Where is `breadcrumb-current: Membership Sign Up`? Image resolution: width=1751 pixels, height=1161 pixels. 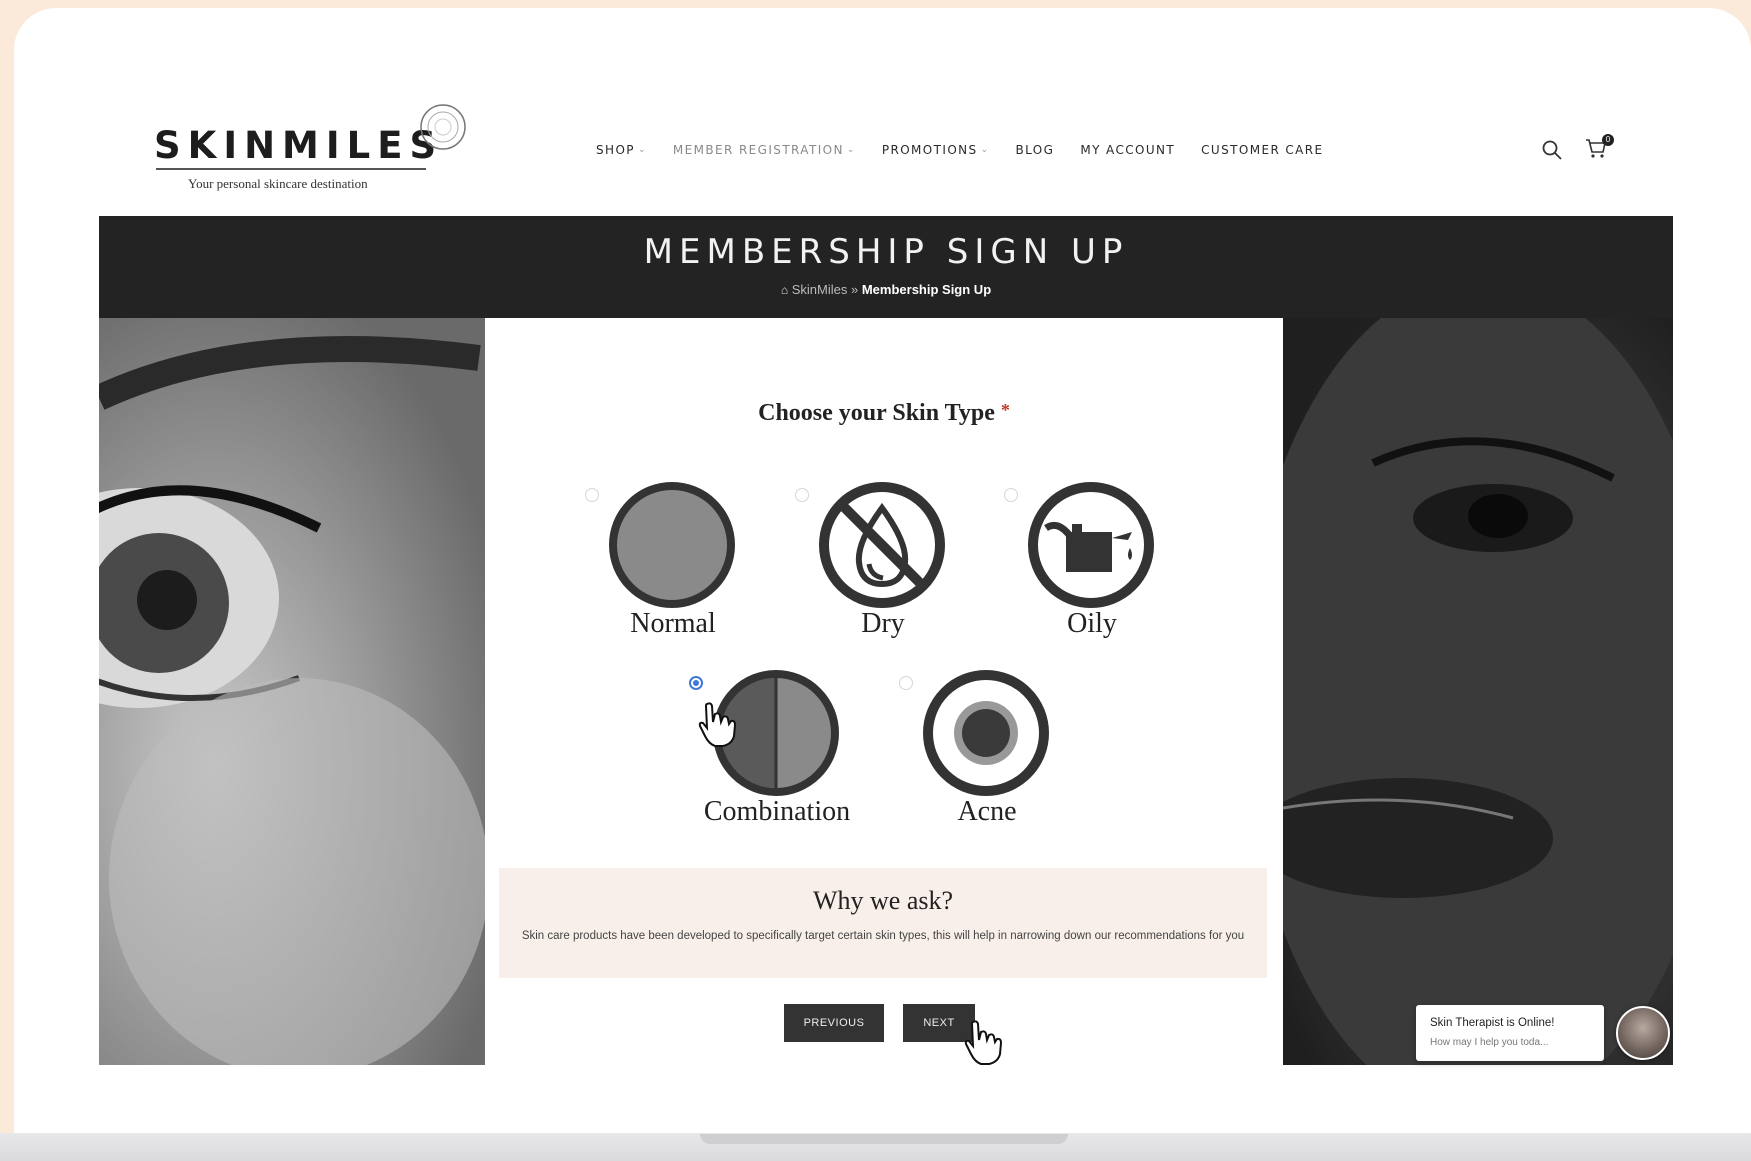 breadcrumb-current: Membership Sign Up is located at coordinates (926, 289).